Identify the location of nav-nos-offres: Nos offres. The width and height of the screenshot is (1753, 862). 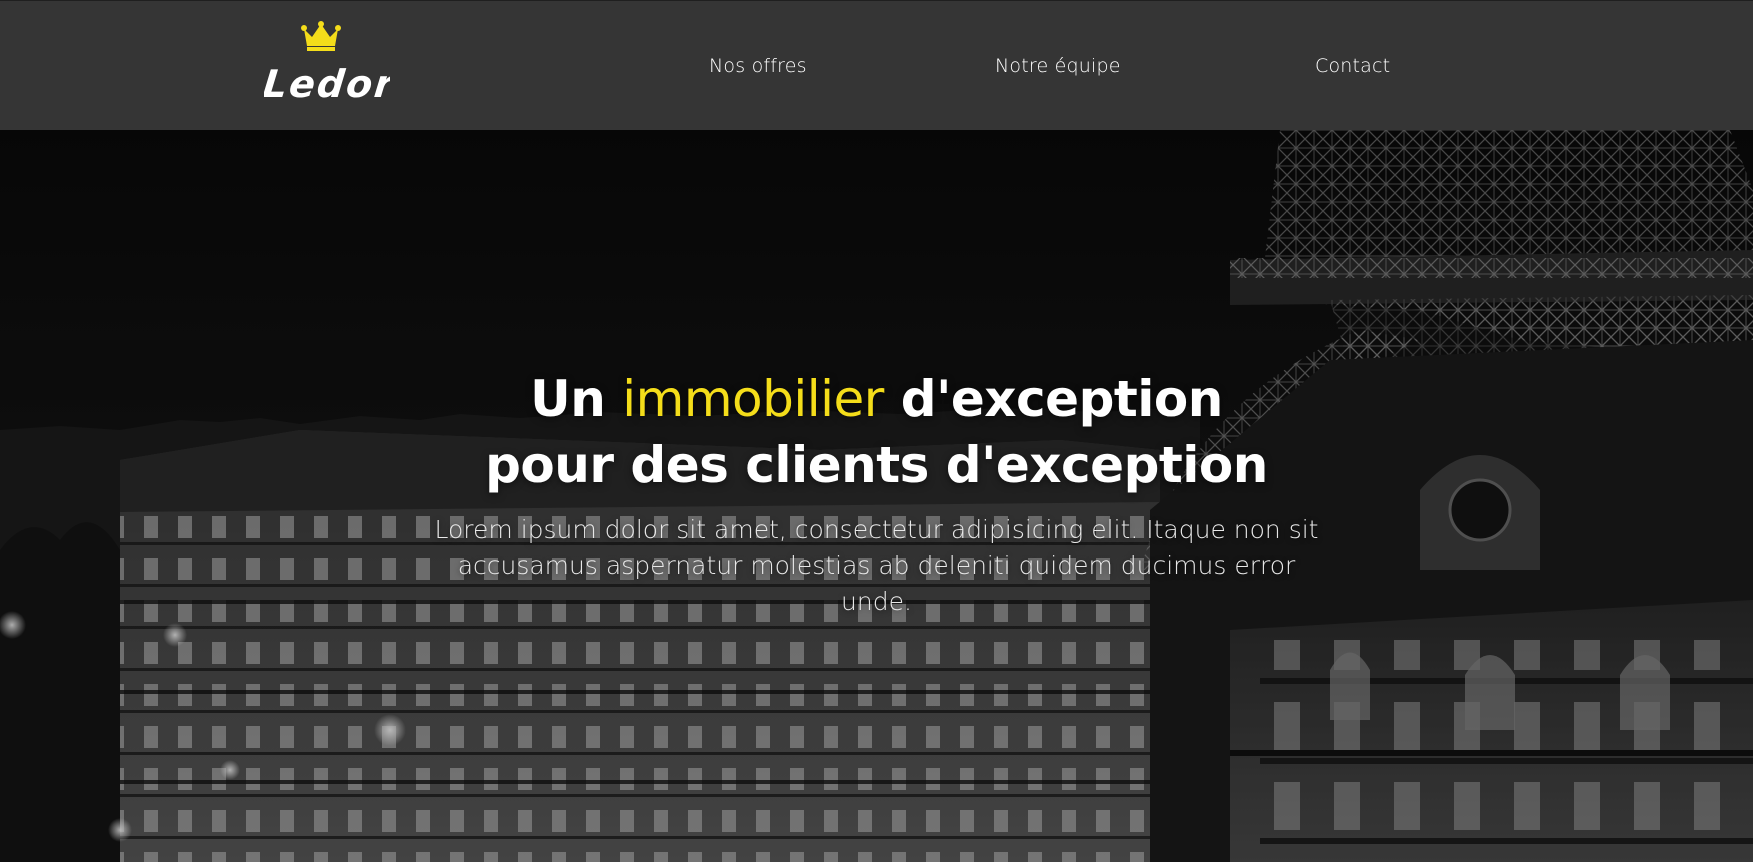
(758, 66).